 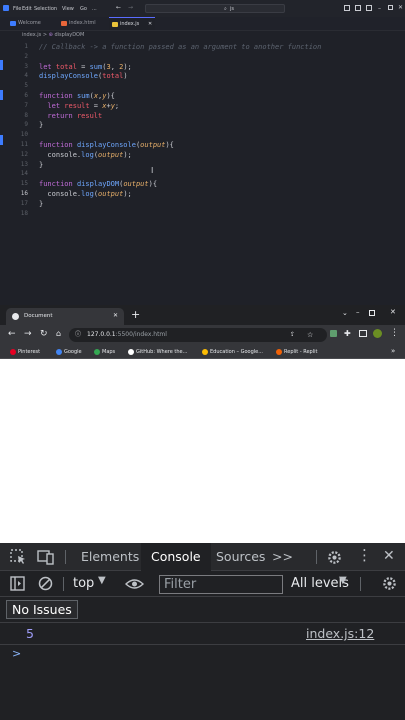 What do you see at coordinates (25, 352) in the screenshot?
I see `bookmark-pinterest: Pinterest` at bounding box center [25, 352].